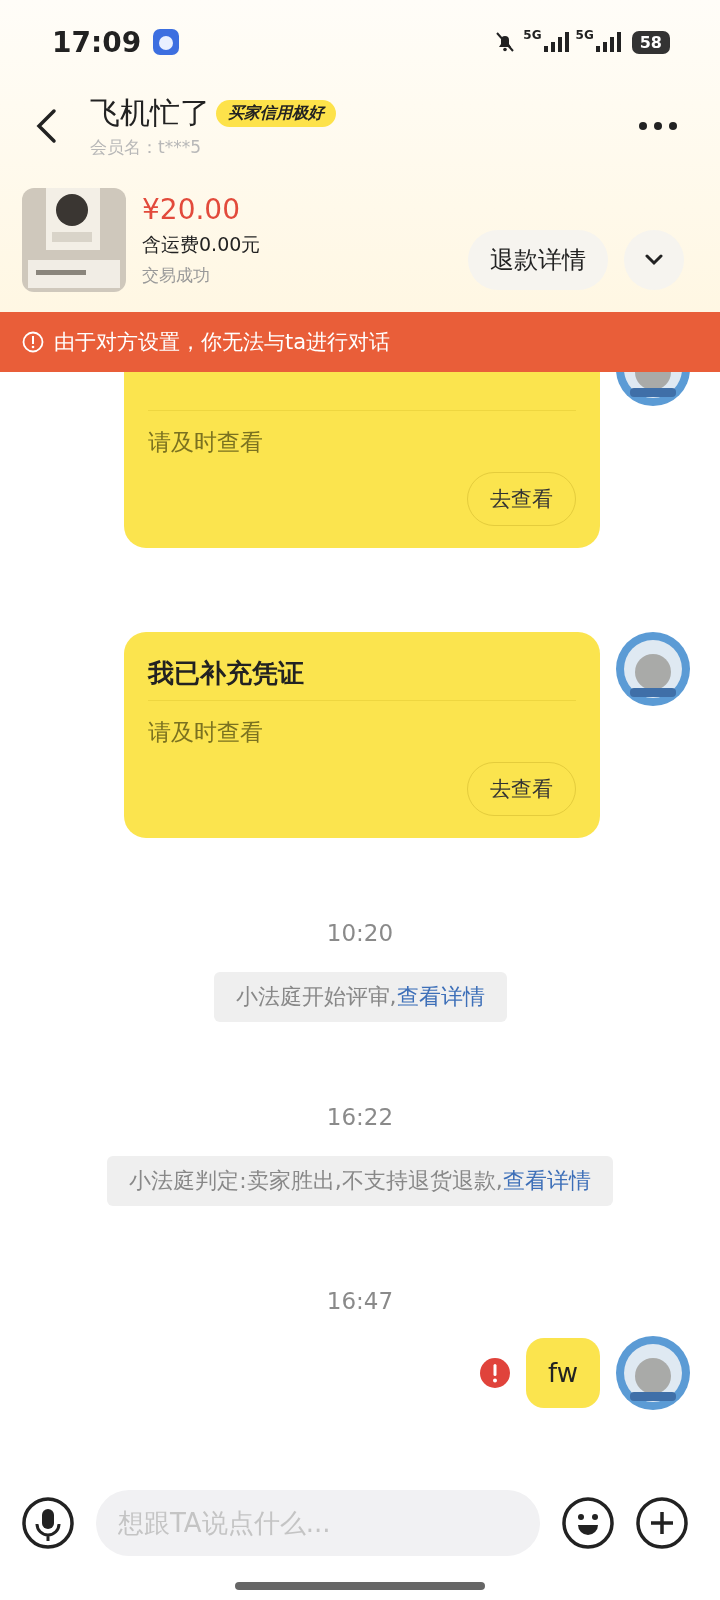  I want to click on timestamp: 16:22, so click(360, 1117).